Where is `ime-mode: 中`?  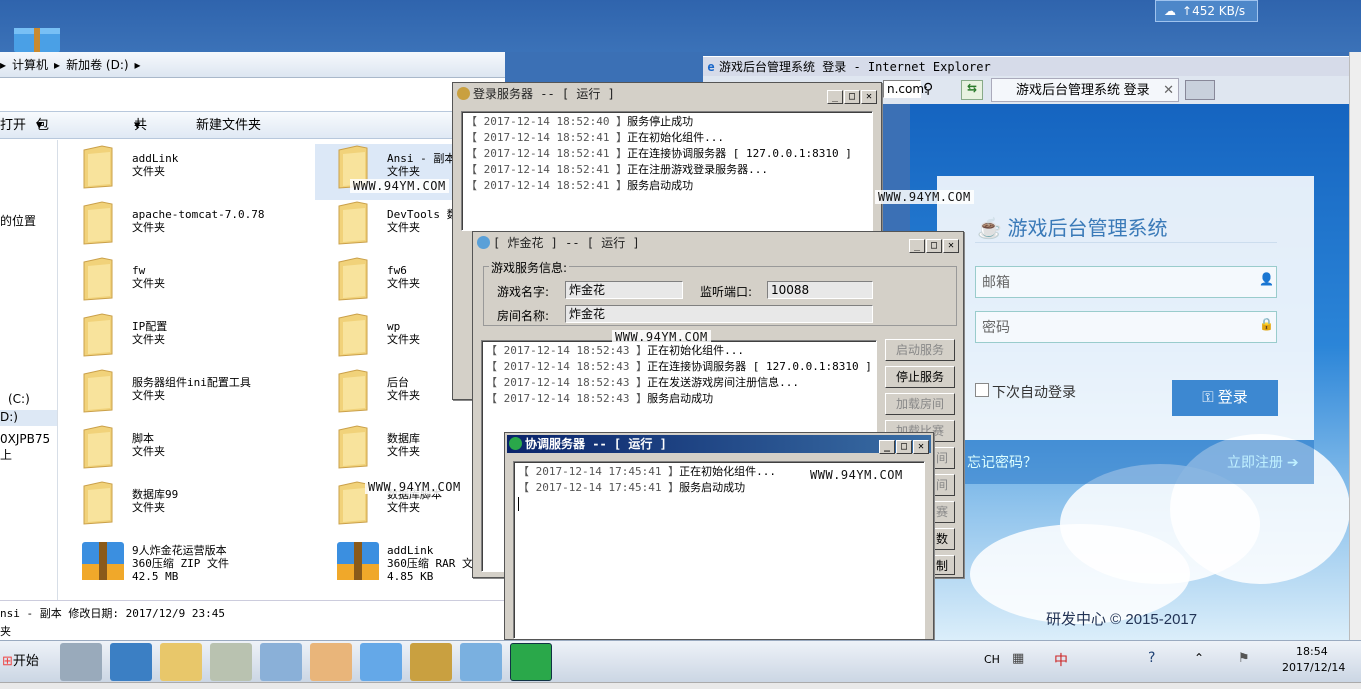
ime-mode: 中 is located at coordinates (1061, 660).